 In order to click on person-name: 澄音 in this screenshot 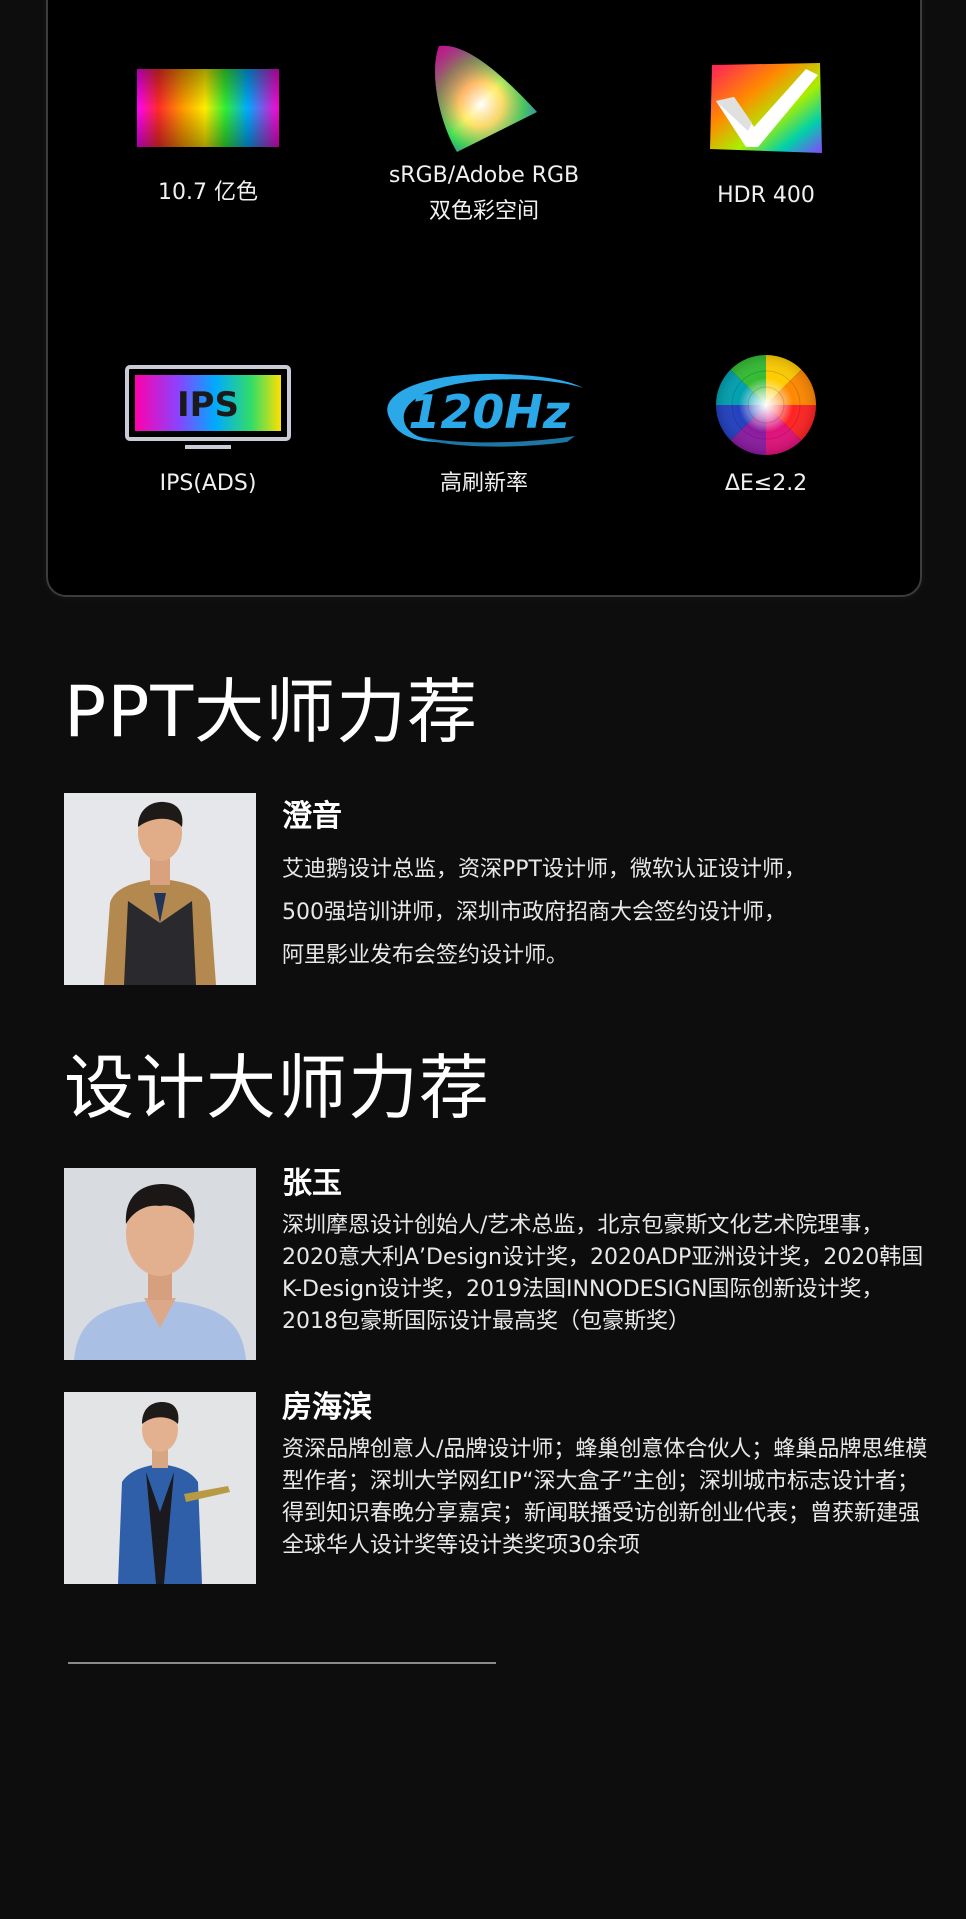, I will do `click(312, 816)`.